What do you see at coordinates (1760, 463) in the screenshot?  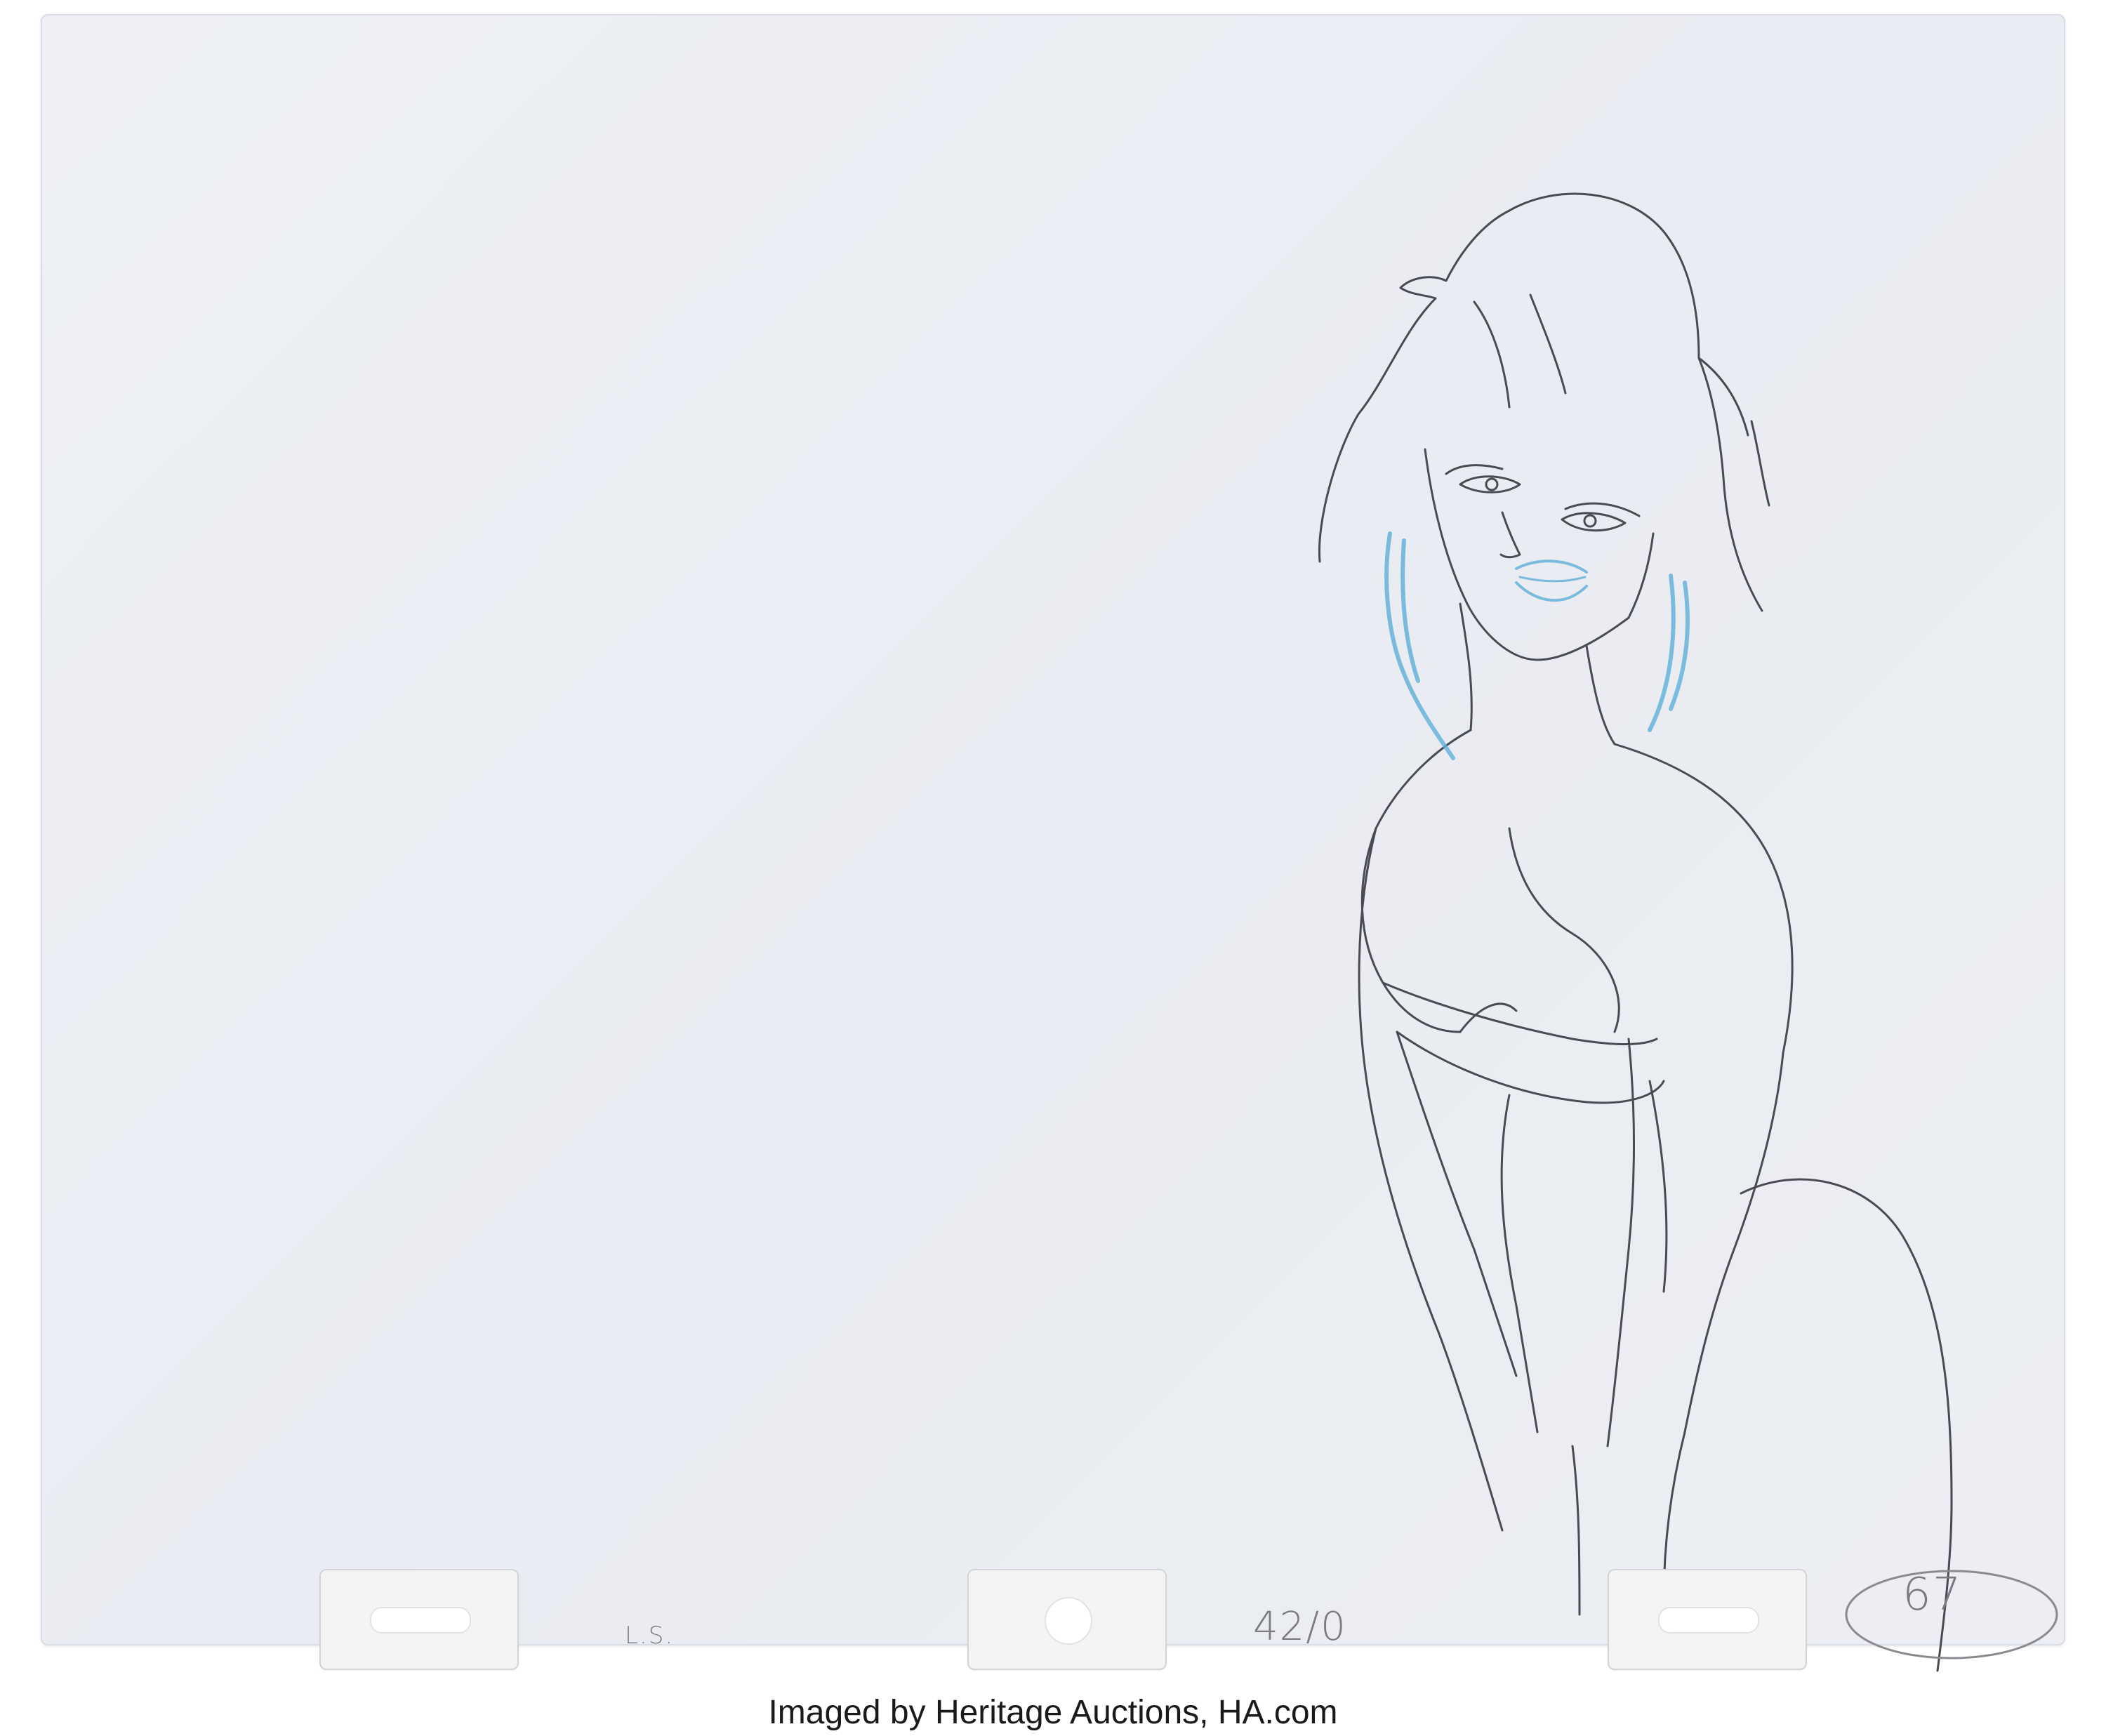 I see `hair-back-right` at bounding box center [1760, 463].